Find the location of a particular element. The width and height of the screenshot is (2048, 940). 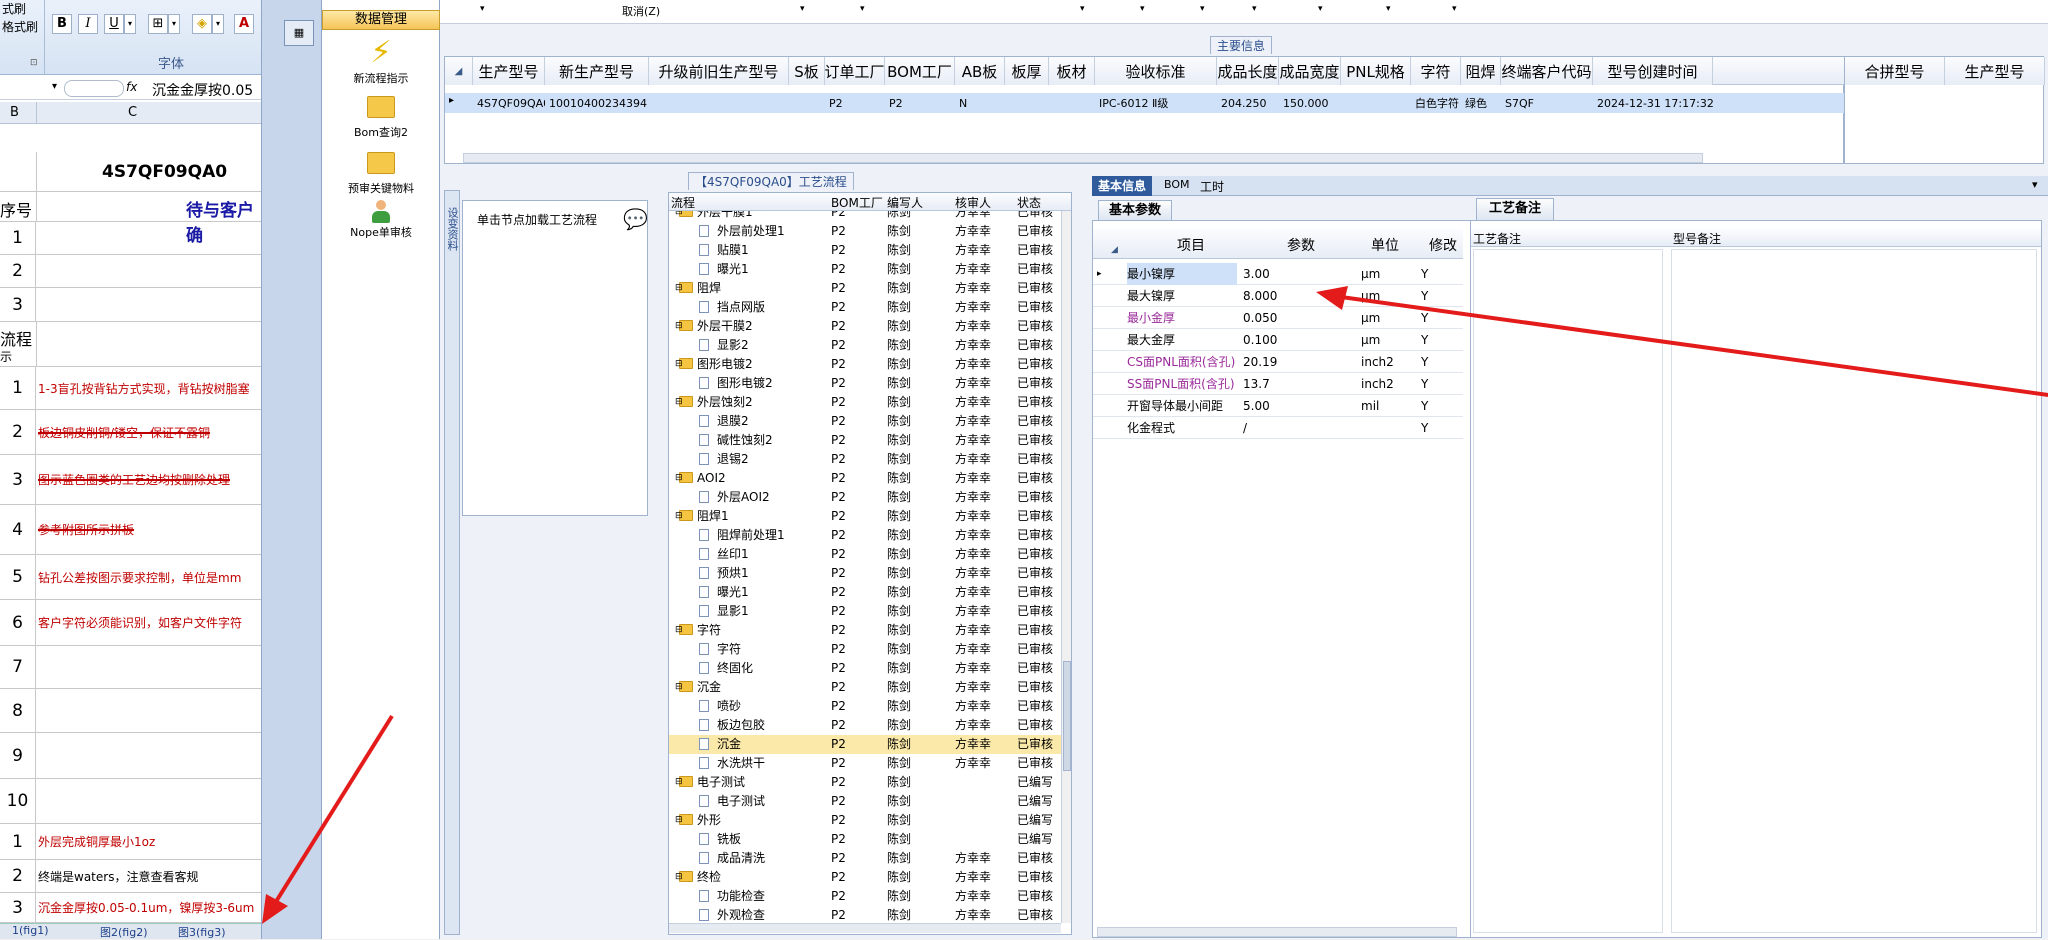

process-tree-row: 退膜2 P2 陈剑 方幸幸 已审核 is located at coordinates (865, 421).